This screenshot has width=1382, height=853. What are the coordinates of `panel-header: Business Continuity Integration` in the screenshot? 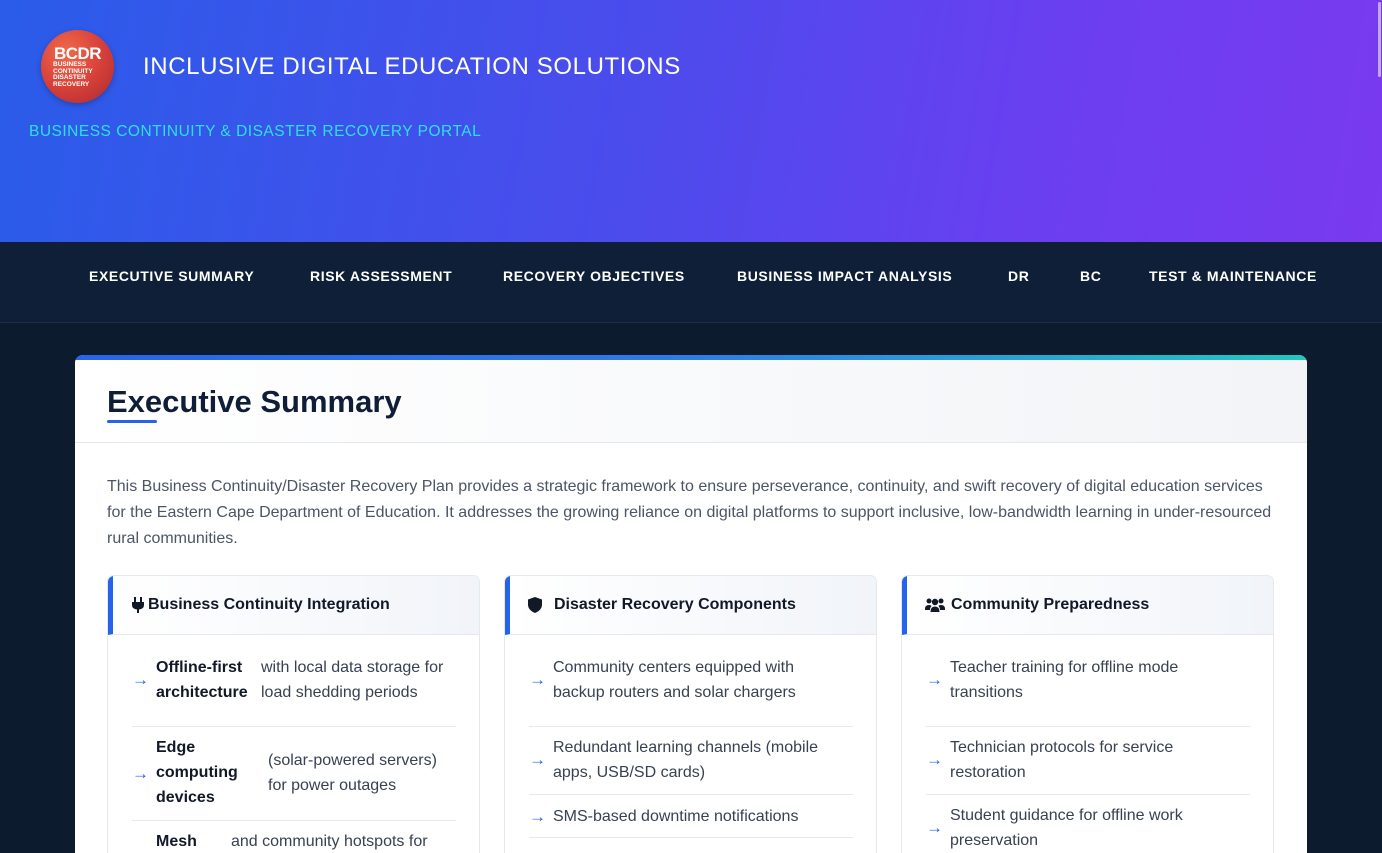 It's located at (293, 605).